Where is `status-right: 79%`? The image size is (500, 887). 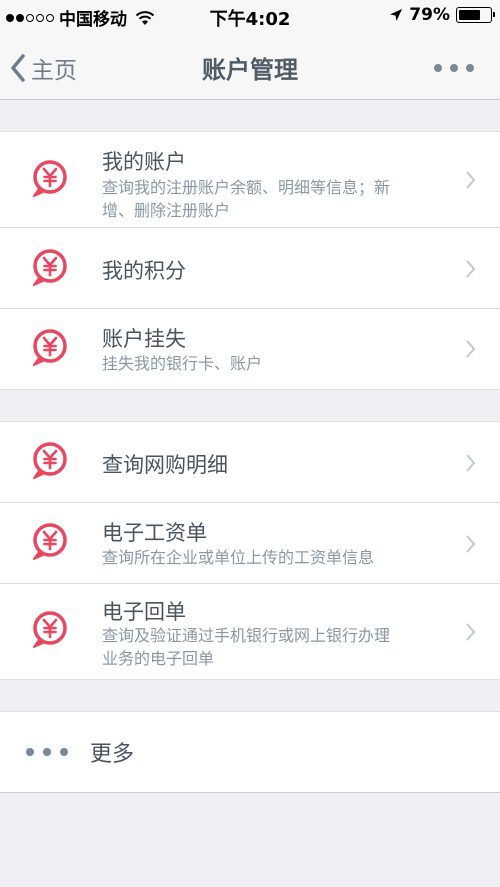
status-right: 79% is located at coordinates (442, 15).